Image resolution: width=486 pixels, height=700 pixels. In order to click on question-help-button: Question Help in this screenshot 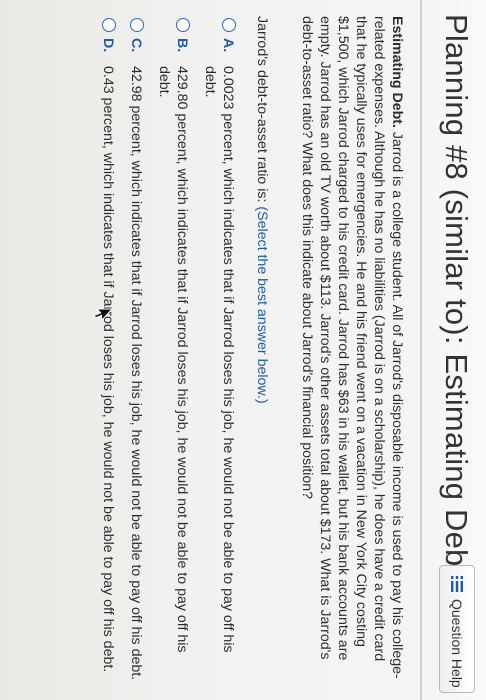, I will do `click(457, 629)`.